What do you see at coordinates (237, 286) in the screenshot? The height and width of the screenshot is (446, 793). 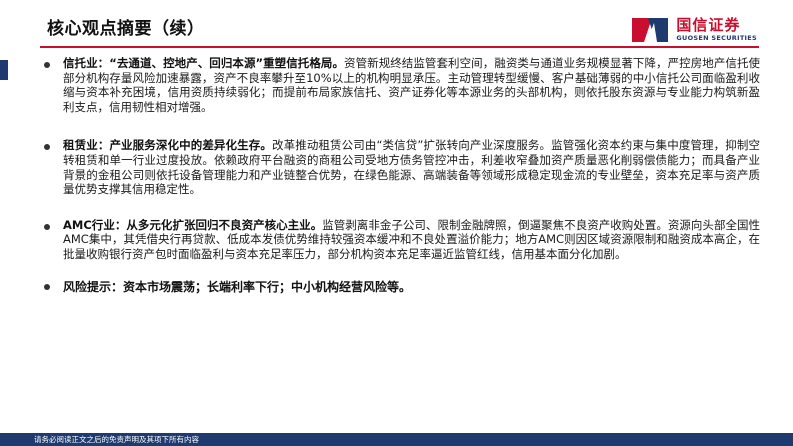 I see `risk-warning-text: 风险提示：资本市场震荡；长端利率下行；中小机构经营风险等。` at bounding box center [237, 286].